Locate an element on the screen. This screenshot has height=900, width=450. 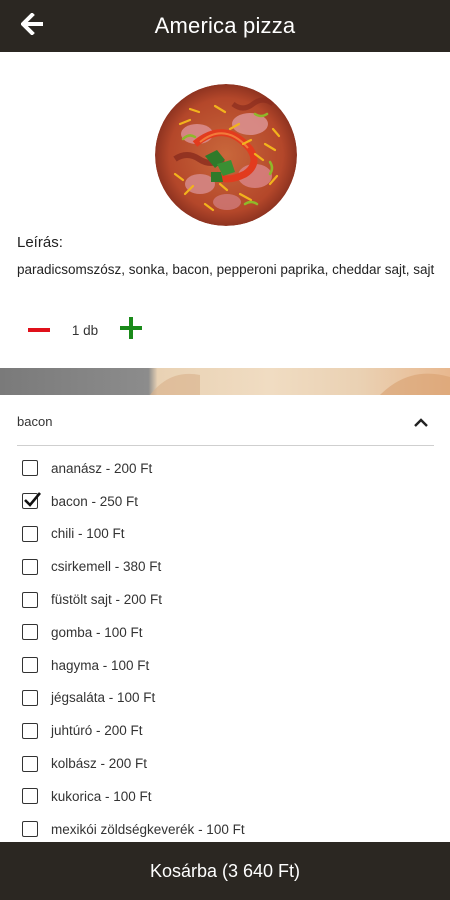
quantity-stepper: 1 db is located at coordinates (85, 330).